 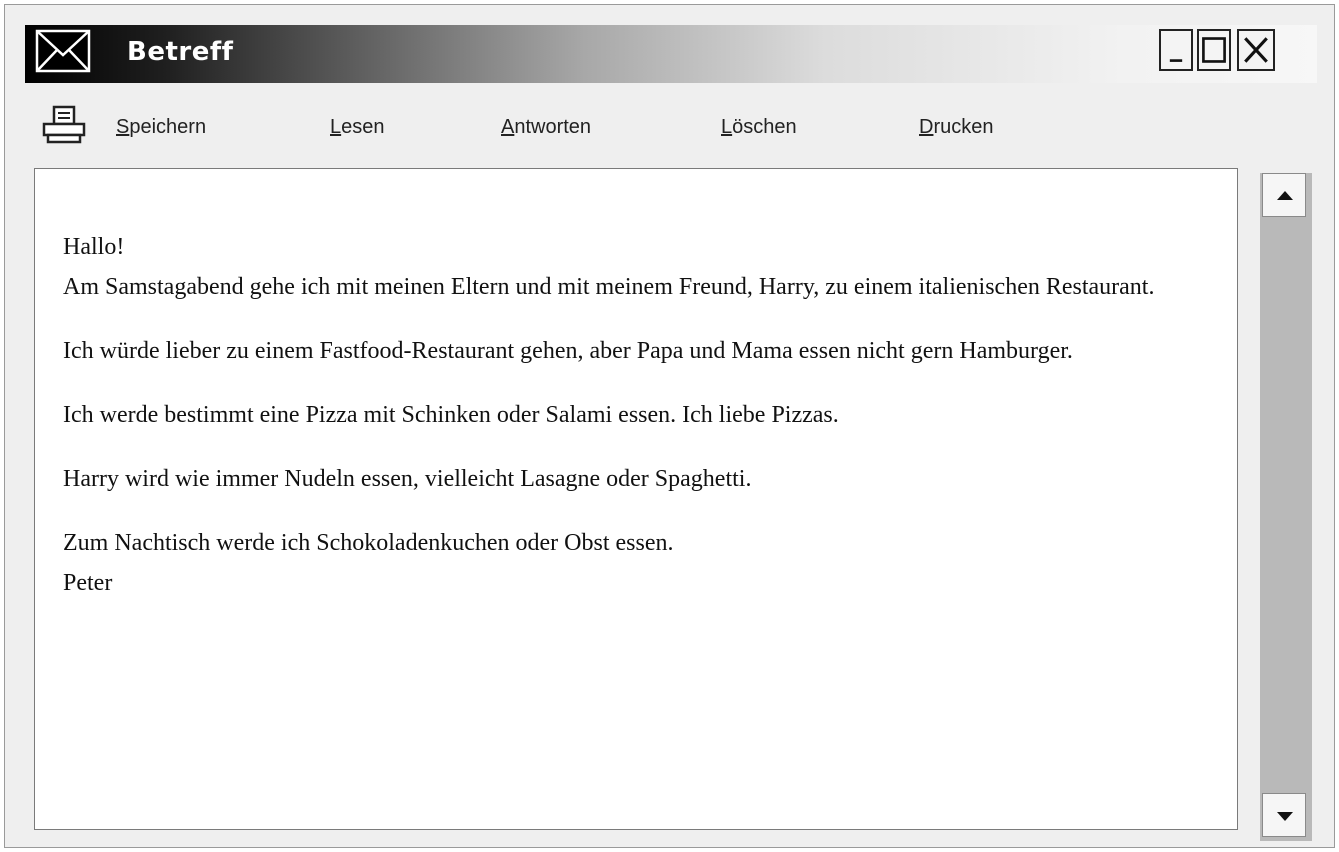 I want to click on signature: Peter, so click(x=88, y=583).